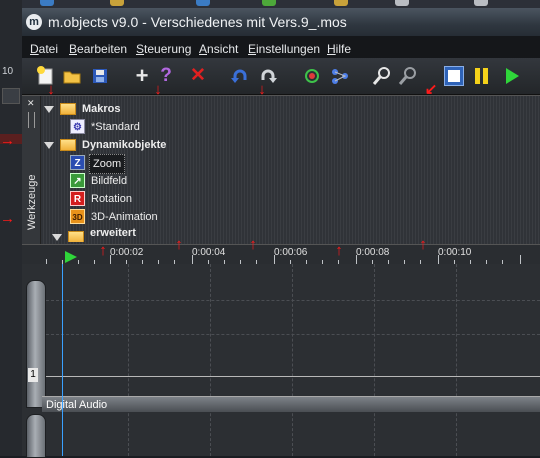  I want to click on desktop-number: 10, so click(8, 71).